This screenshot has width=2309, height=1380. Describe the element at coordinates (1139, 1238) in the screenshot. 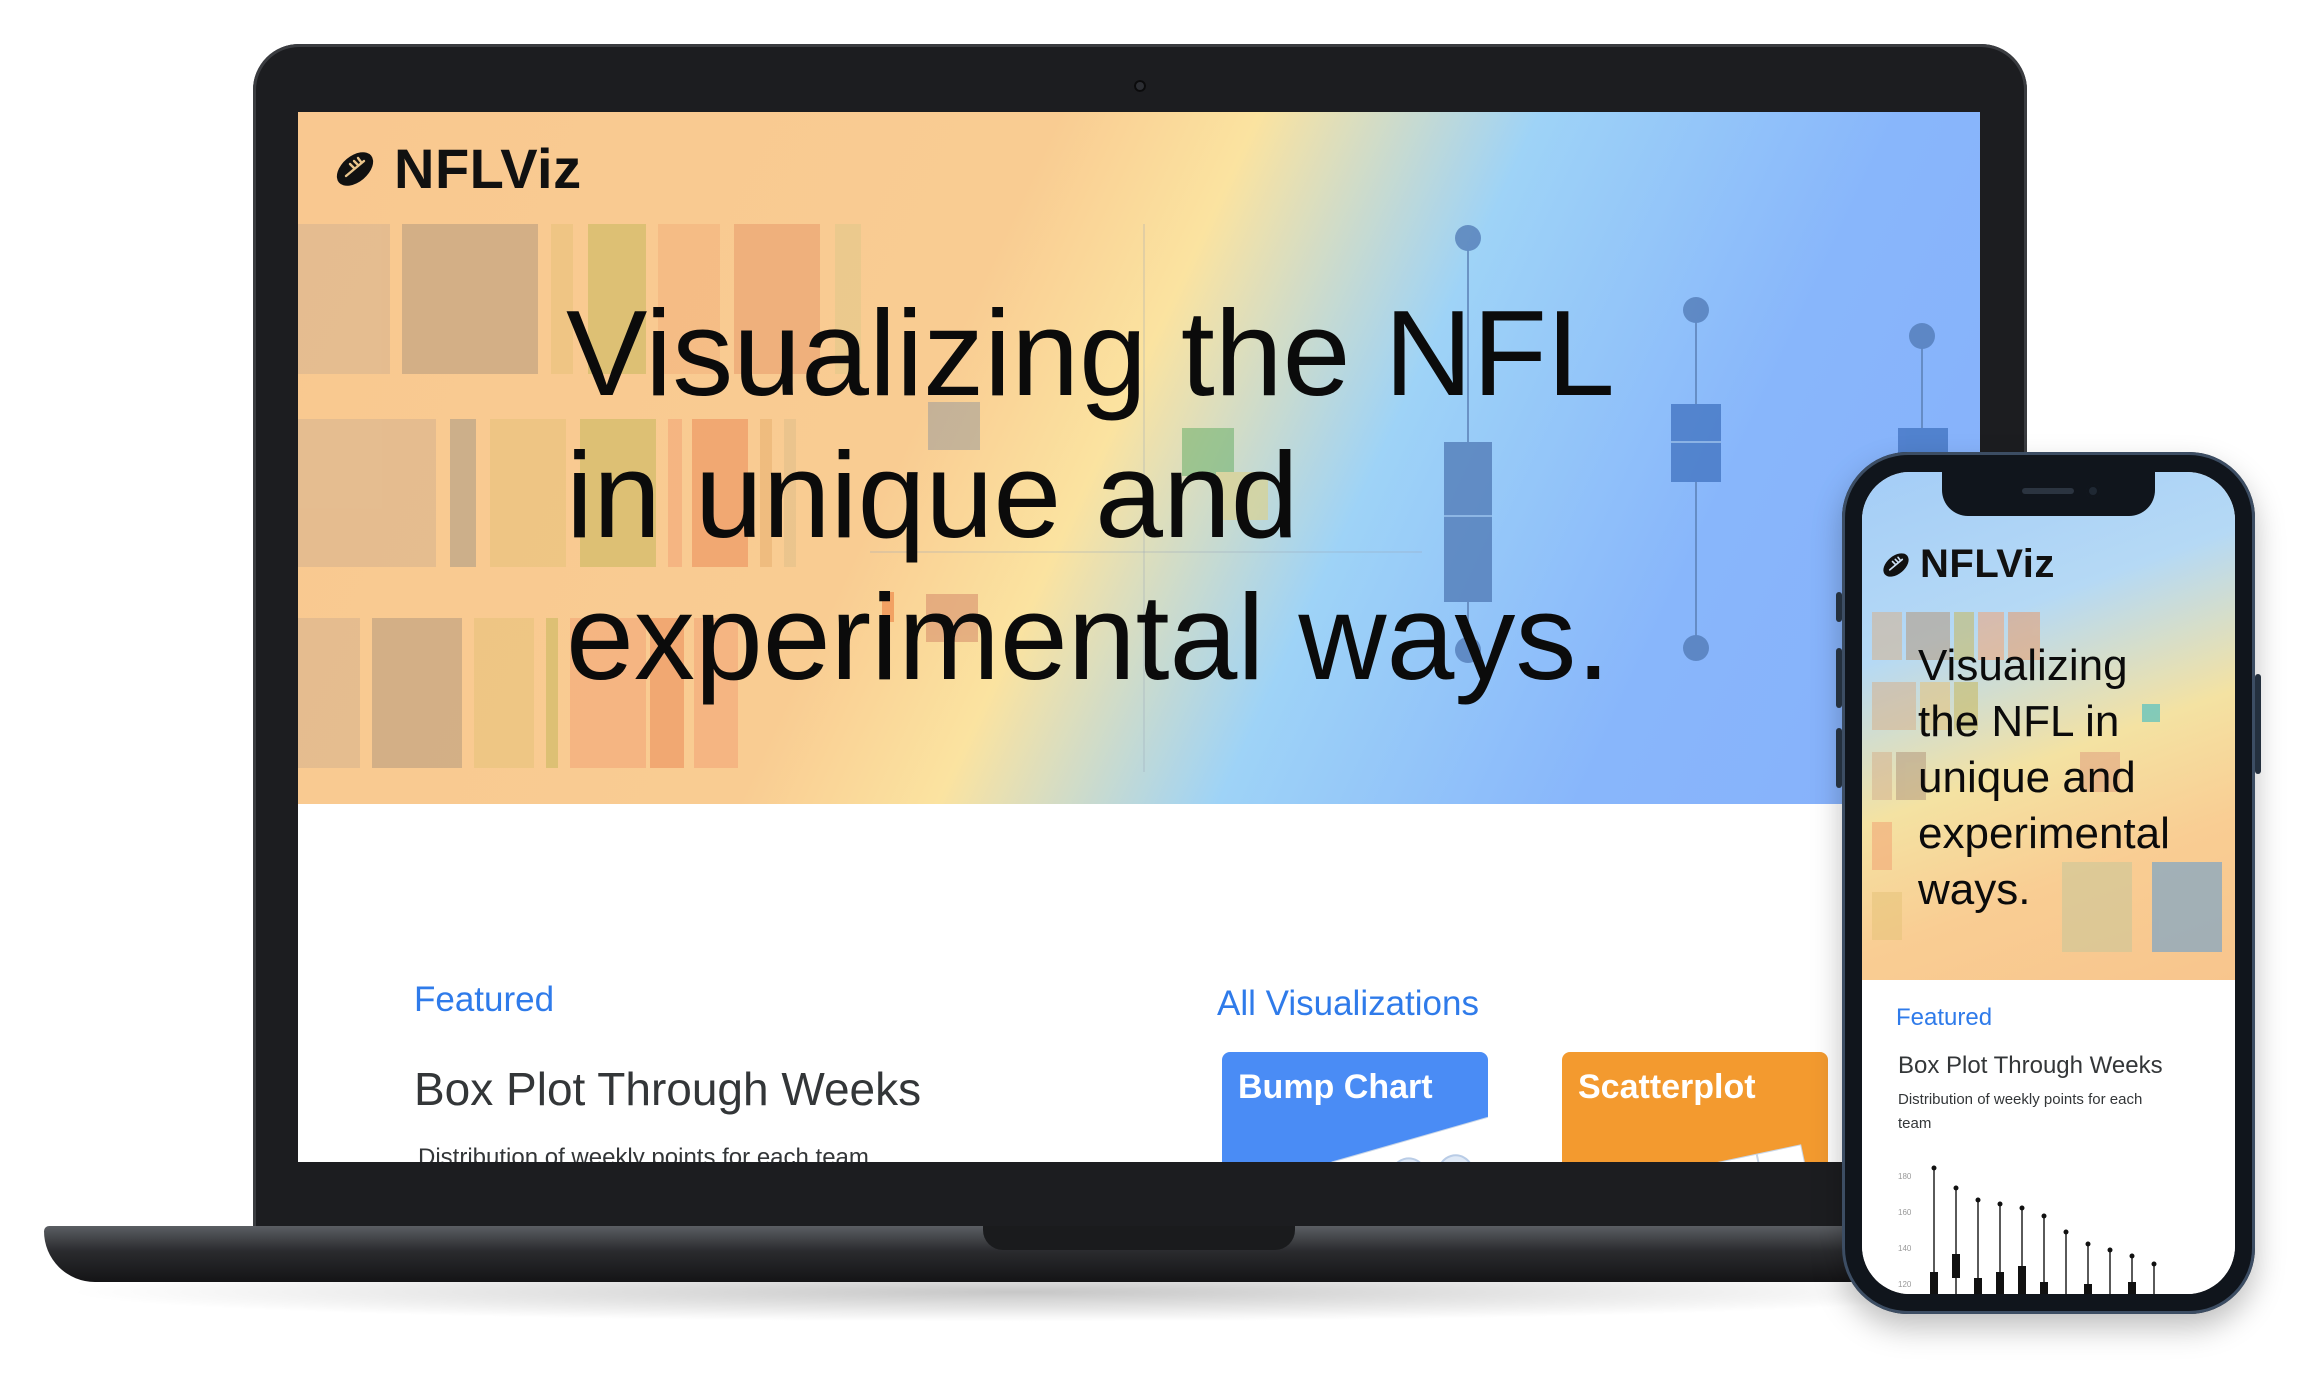

I see `laptop-trackpad-notch` at that location.